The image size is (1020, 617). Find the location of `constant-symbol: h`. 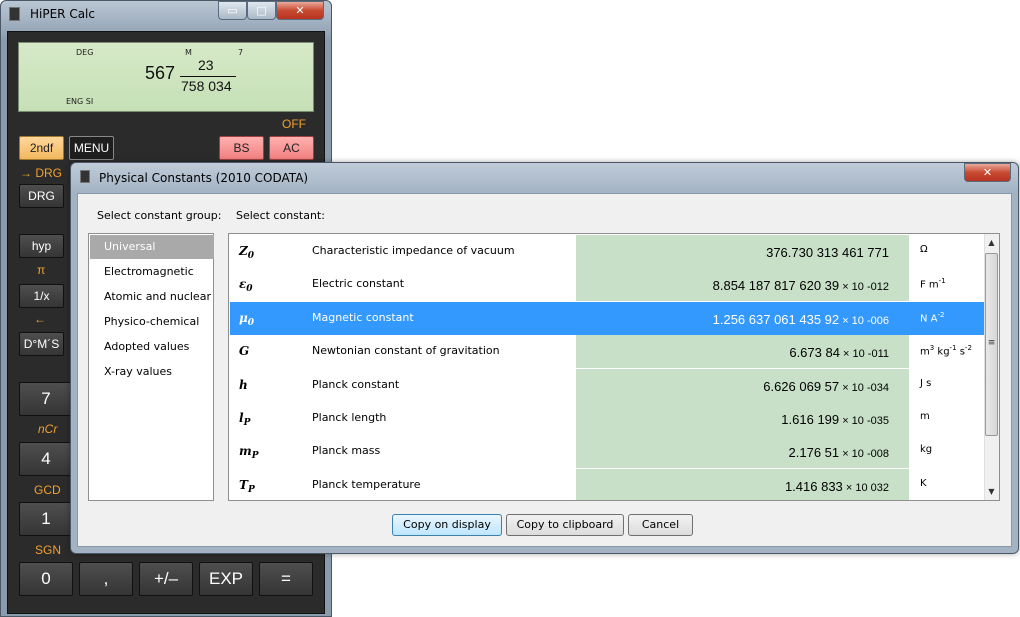

constant-symbol: h is located at coordinates (243, 384).